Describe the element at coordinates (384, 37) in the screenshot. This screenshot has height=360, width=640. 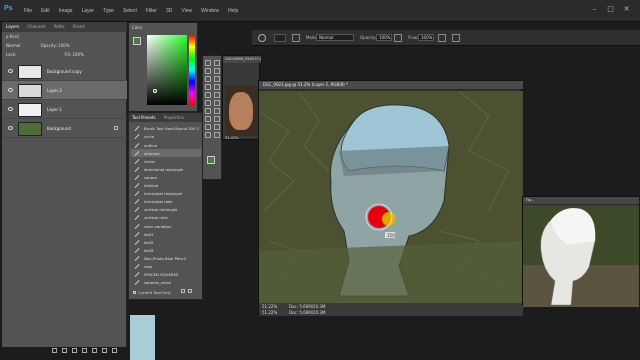
I see `opacity-input: 100%` at that location.